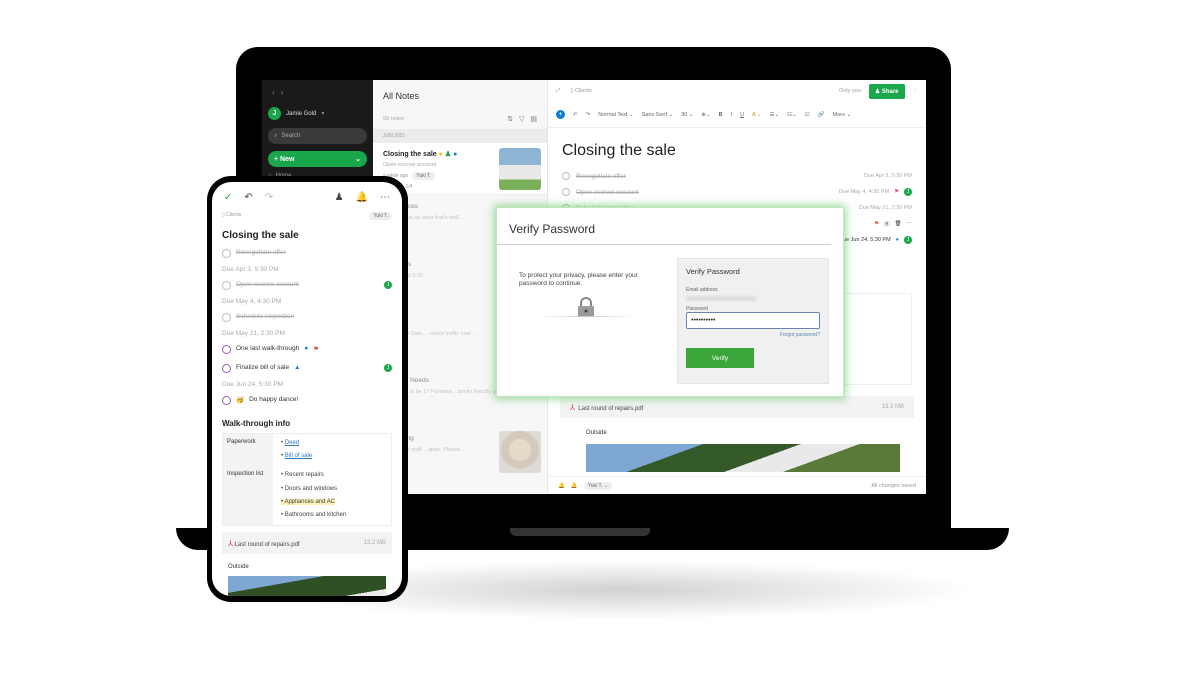 The width and height of the screenshot is (1200, 675). What do you see at coordinates (248, 496) in the screenshot?
I see `table-key: Inspection list` at bounding box center [248, 496].